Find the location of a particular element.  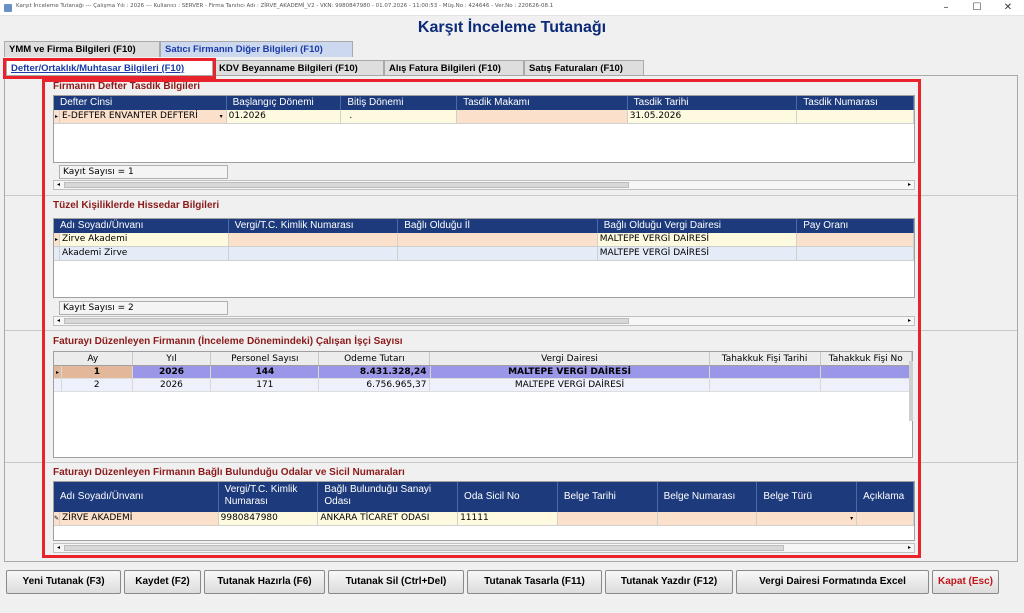

table-cell: 01.2026 is located at coordinates (284, 116).